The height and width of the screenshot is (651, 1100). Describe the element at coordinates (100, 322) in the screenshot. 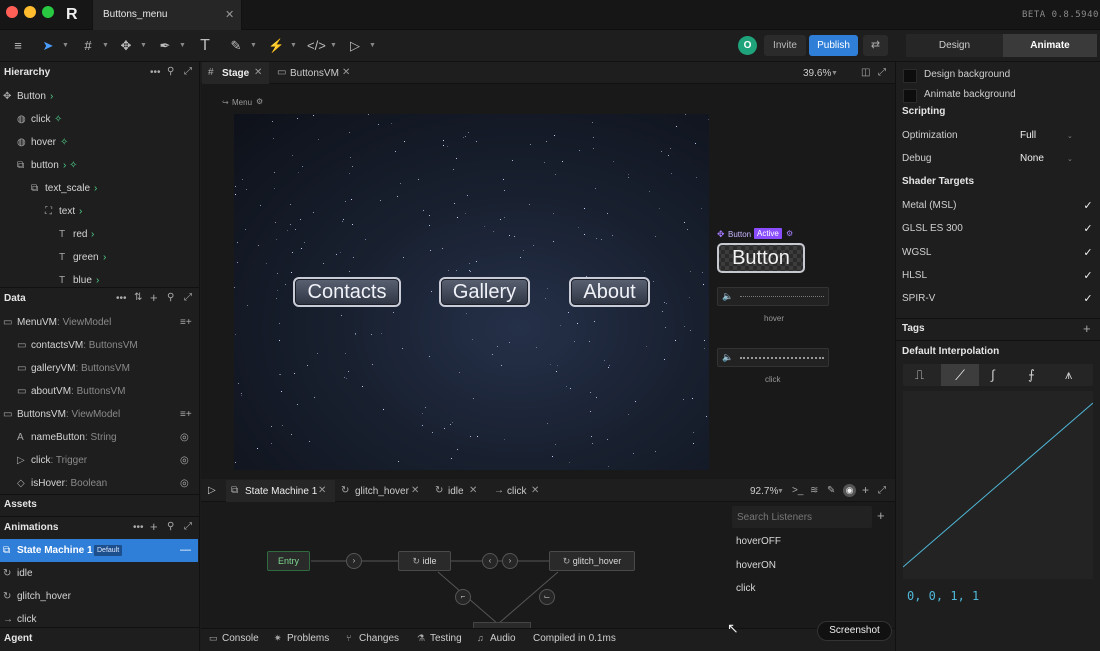

I see `data-item: ▭ MenuVM: ViewModel ≡+` at that location.